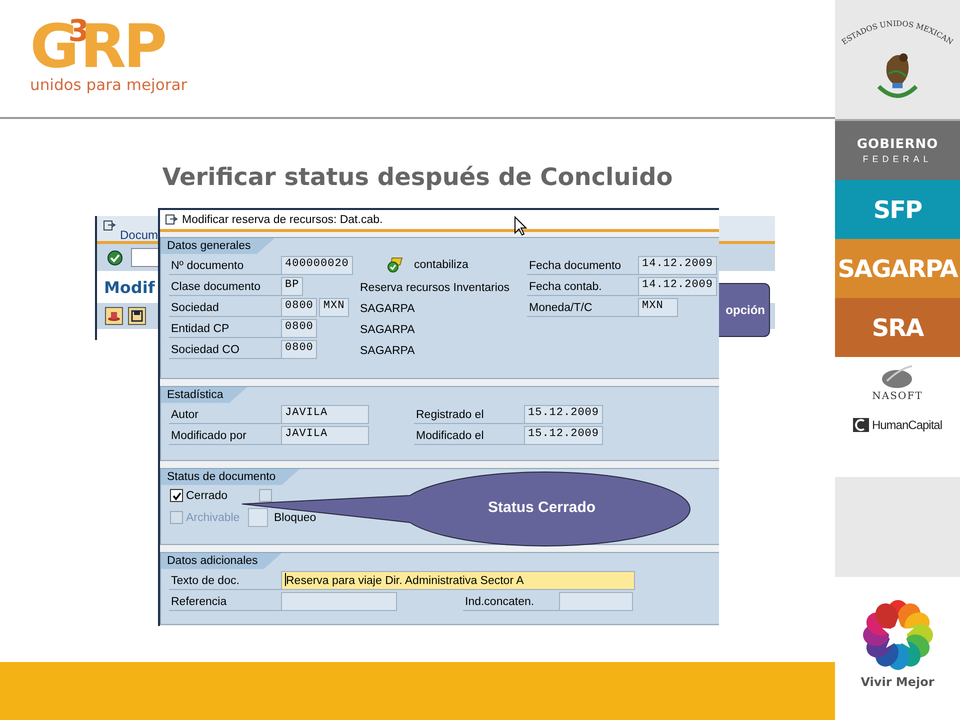 The image size is (960, 720). What do you see at coordinates (897, 159) in the screenshot?
I see `agency-subtitle: FEDERAL` at bounding box center [897, 159].